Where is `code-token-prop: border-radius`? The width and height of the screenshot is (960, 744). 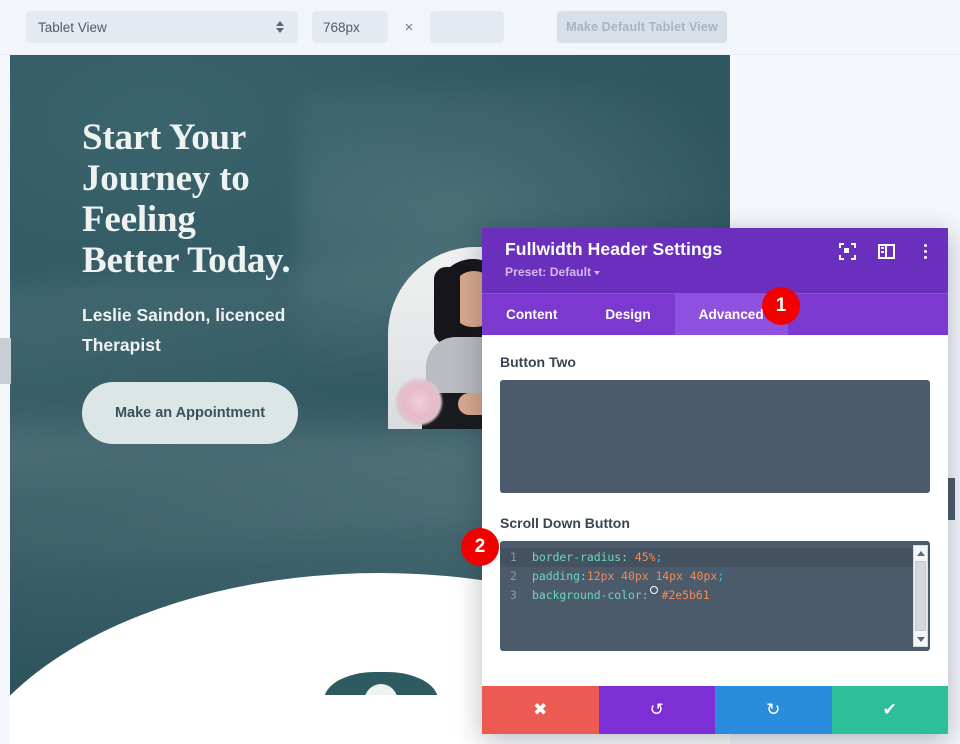
code-token-prop: border-radius is located at coordinates (577, 557).